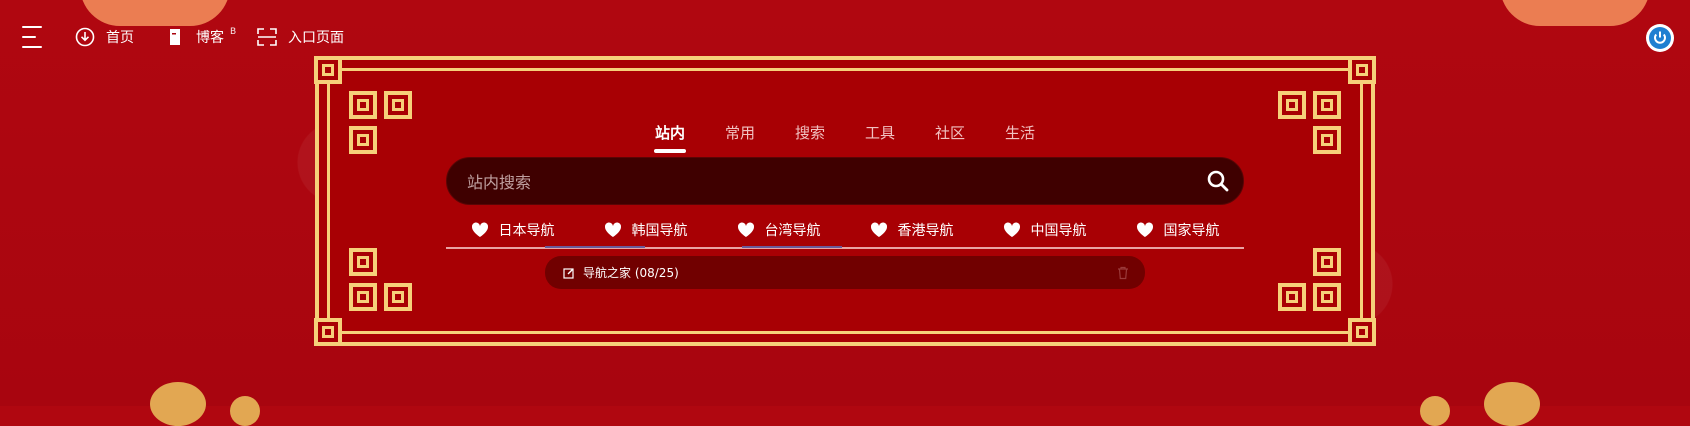 The height and width of the screenshot is (426, 1690). I want to click on quicklink-china: 中国导航, so click(1045, 230).